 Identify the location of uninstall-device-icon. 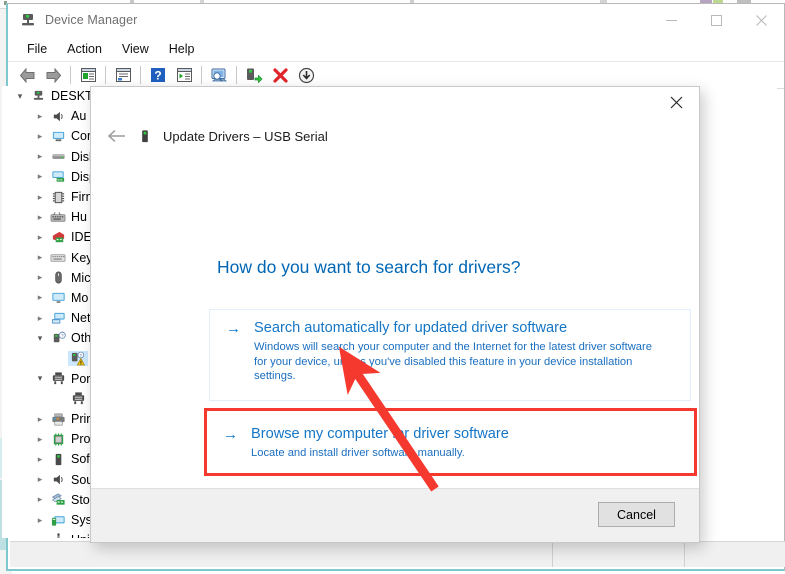
(280, 75).